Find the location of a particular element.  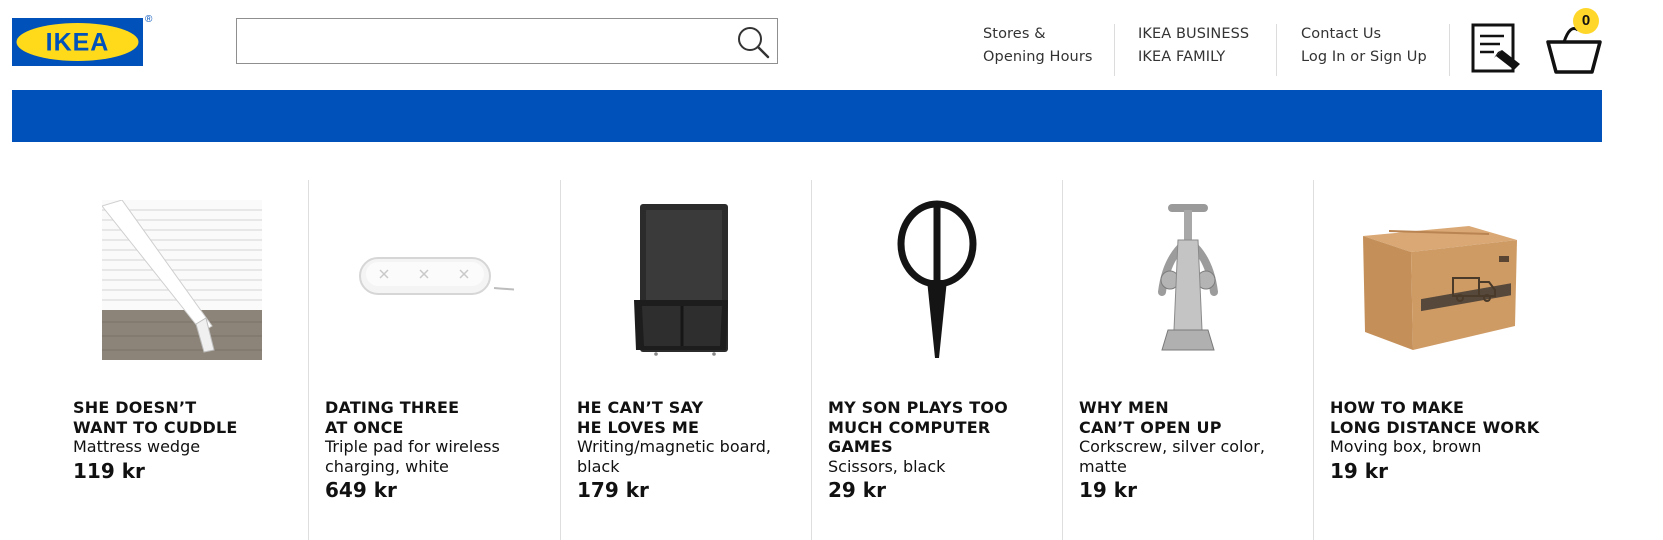

nav-account: Contact Us Log In or Sign Up is located at coordinates (1364, 46).